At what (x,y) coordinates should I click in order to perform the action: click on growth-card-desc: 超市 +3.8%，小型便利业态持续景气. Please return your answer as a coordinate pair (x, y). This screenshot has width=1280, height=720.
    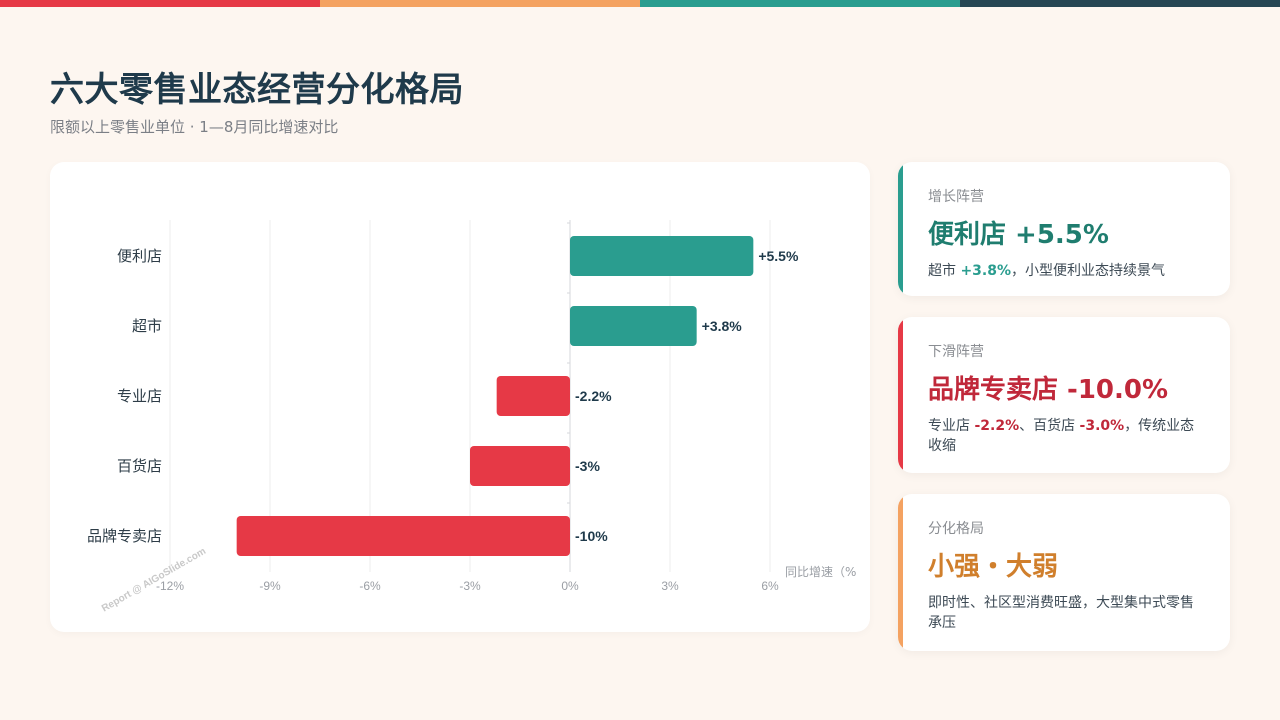
    Looking at the image, I should click on (1066, 271).